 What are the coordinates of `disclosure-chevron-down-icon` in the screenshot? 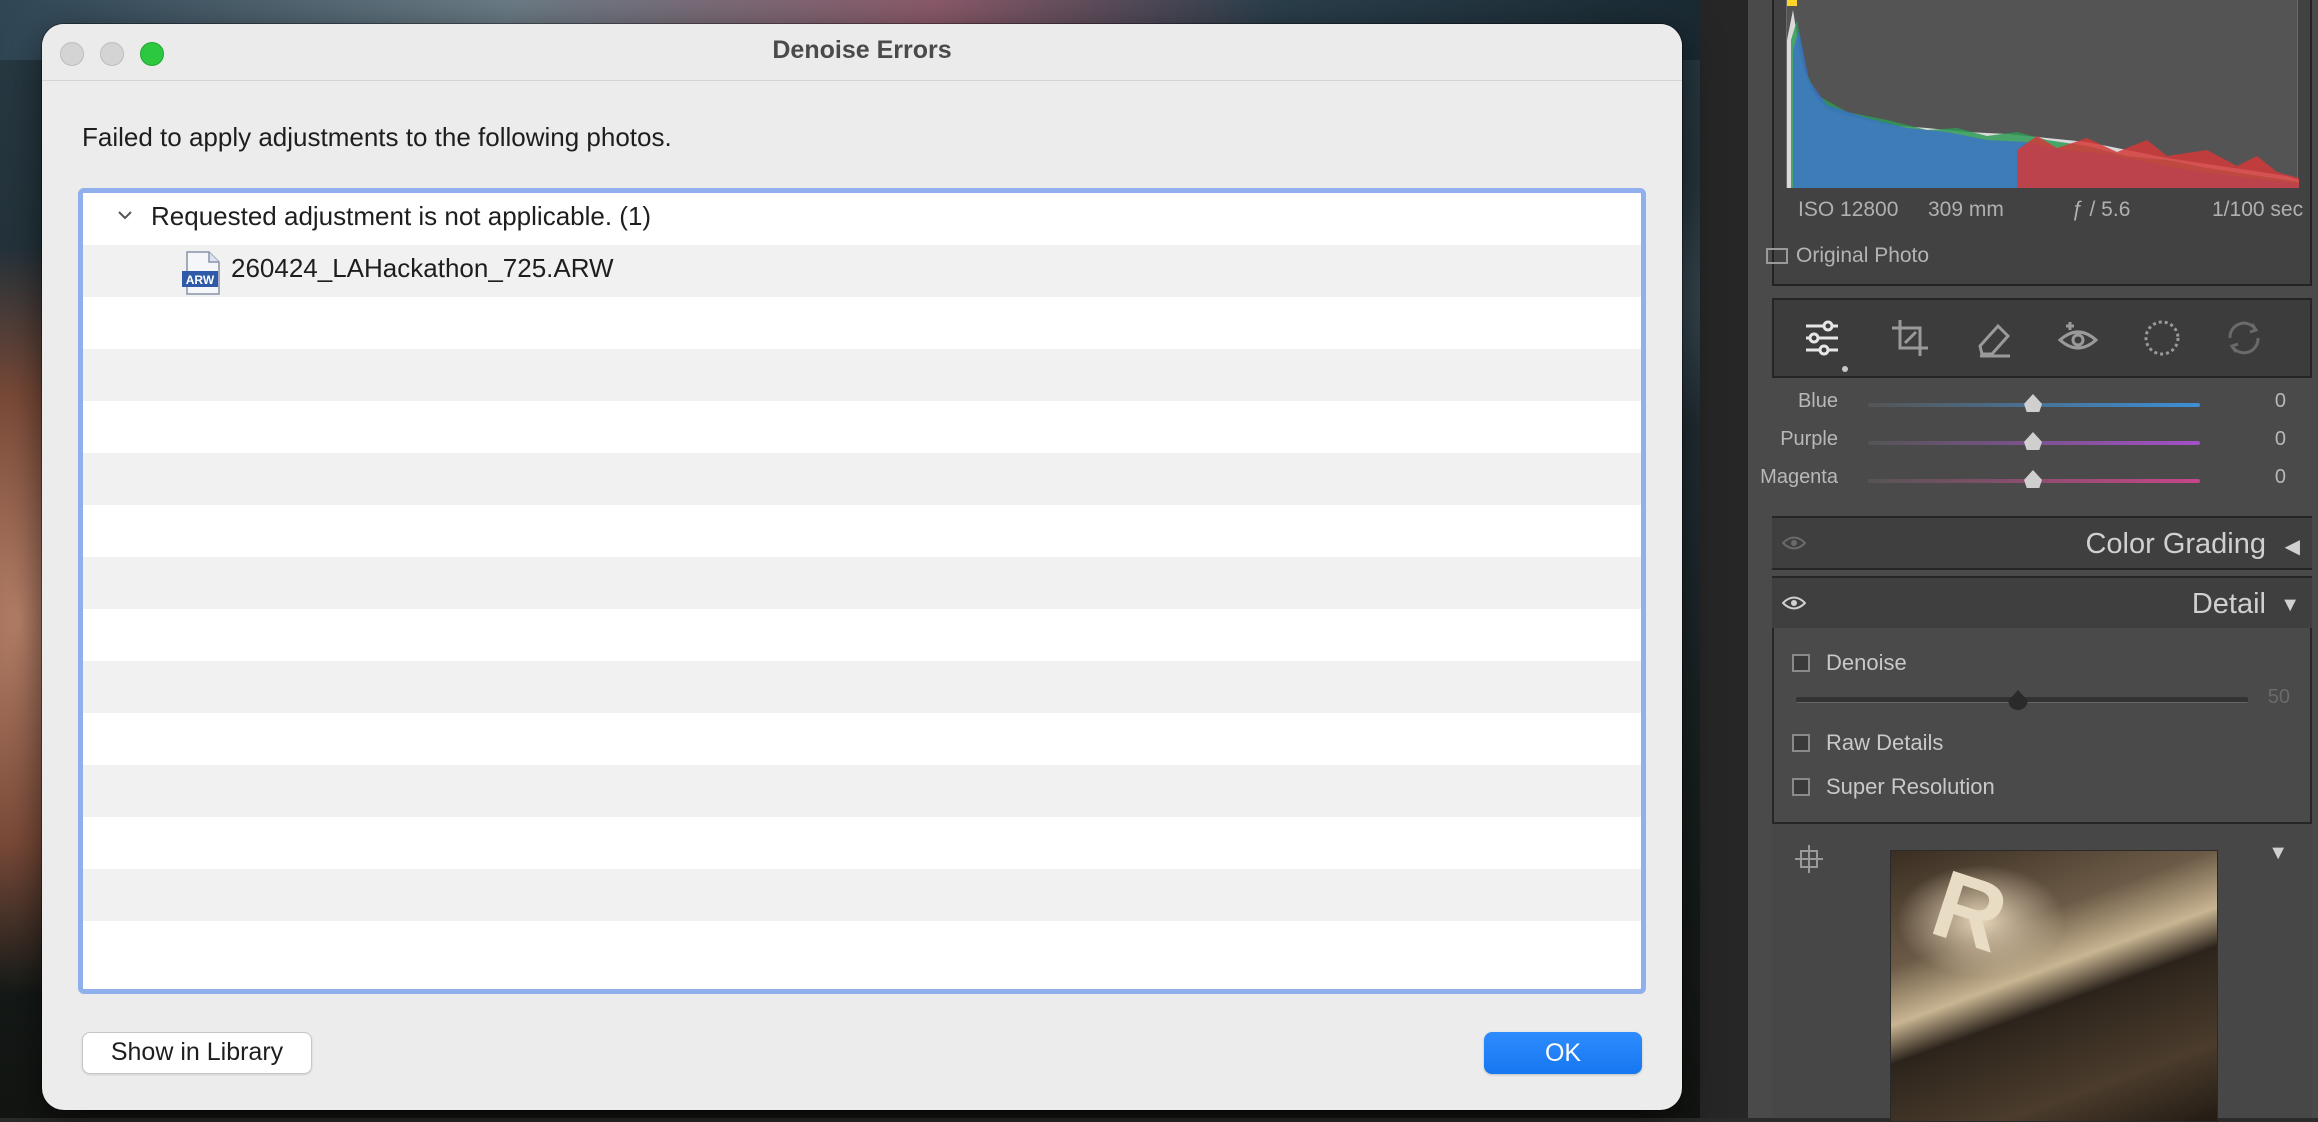 It's located at (125, 215).